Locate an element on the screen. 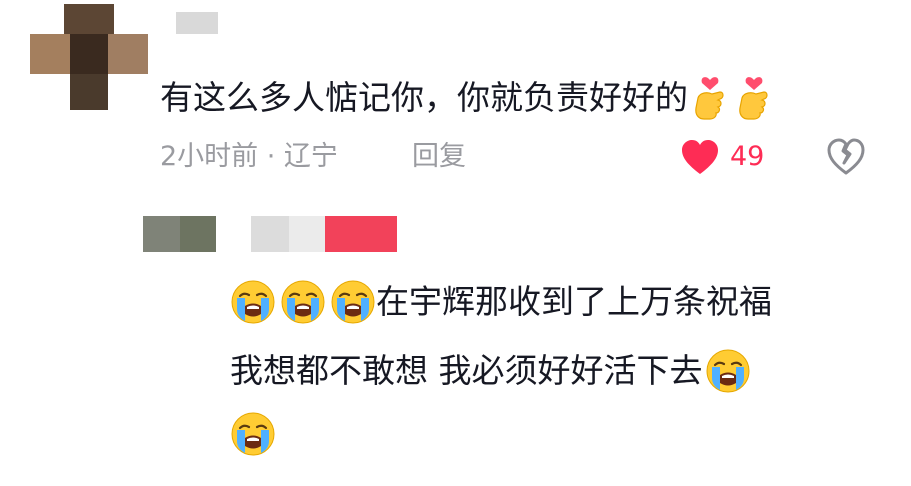  reply-username-blurred-part is located at coordinates (307, 234).